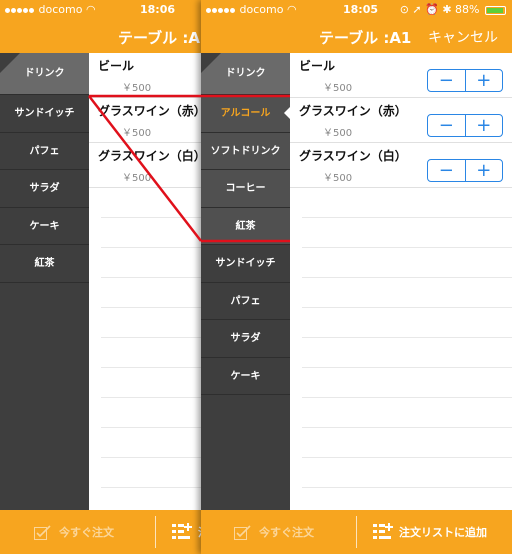 This screenshot has height=554, width=512. Describe the element at coordinates (361, 9) in the screenshot. I see `clock: 18:05` at that location.